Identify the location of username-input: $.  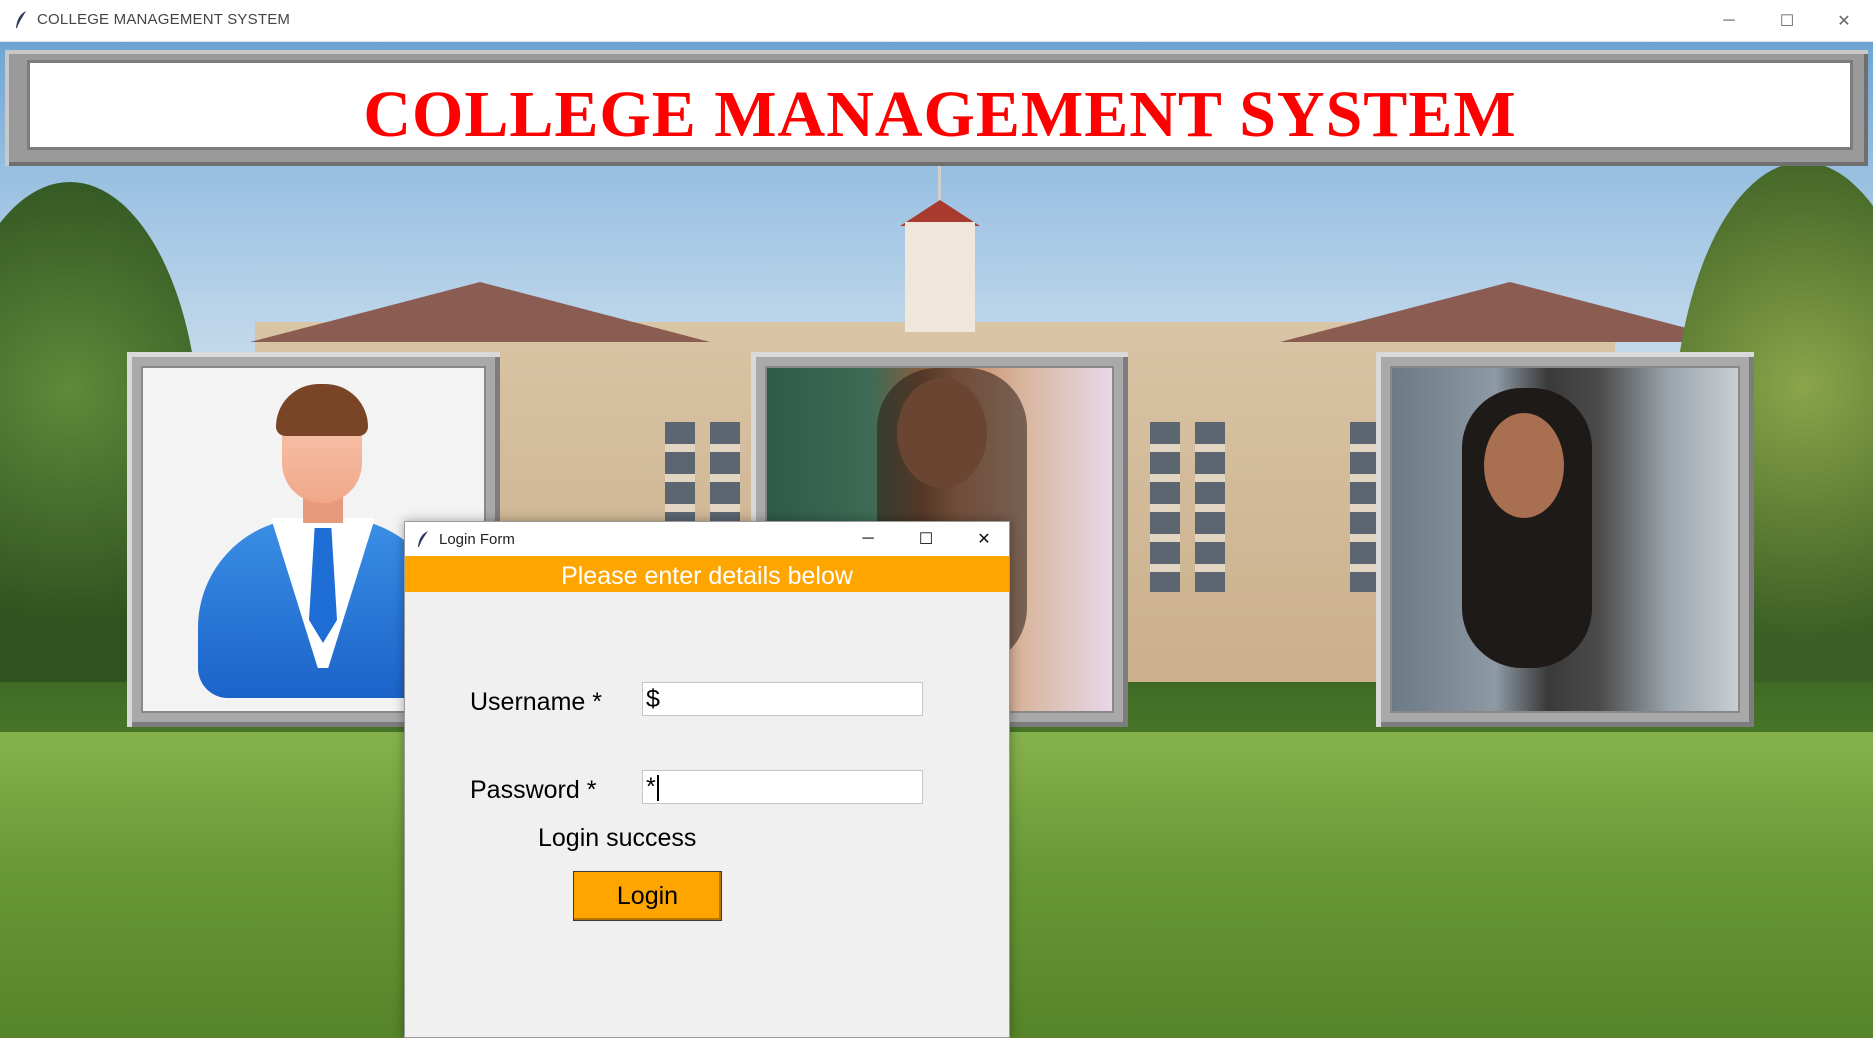
(782, 699).